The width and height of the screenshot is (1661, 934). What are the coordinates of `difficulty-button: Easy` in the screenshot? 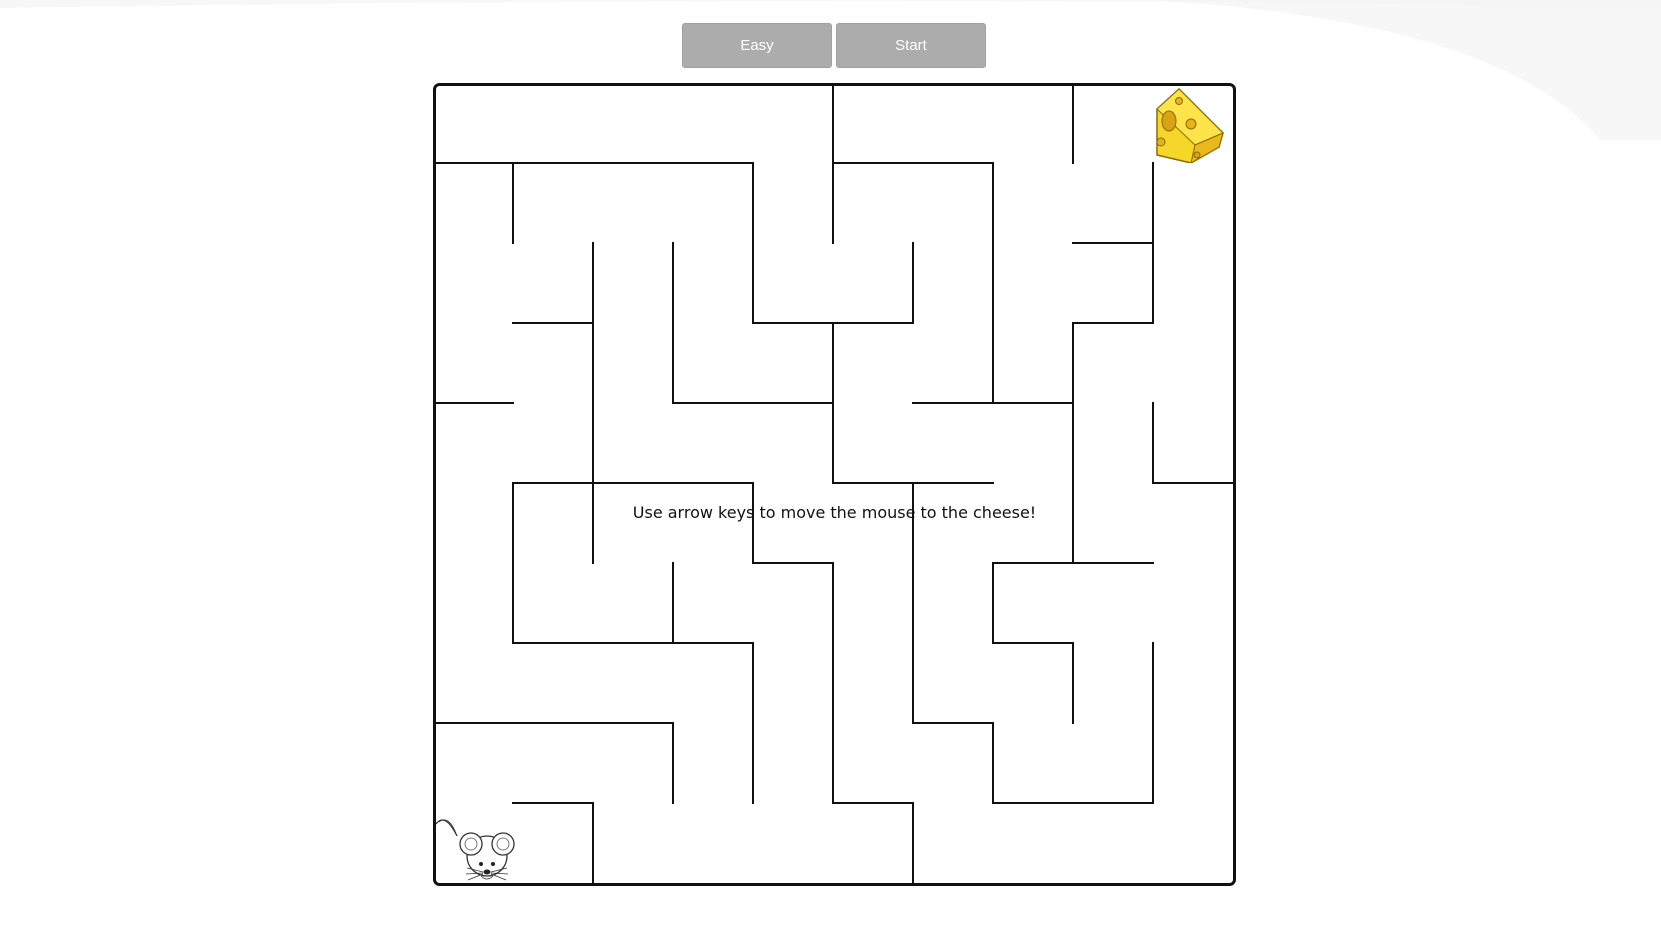 It's located at (757, 45).